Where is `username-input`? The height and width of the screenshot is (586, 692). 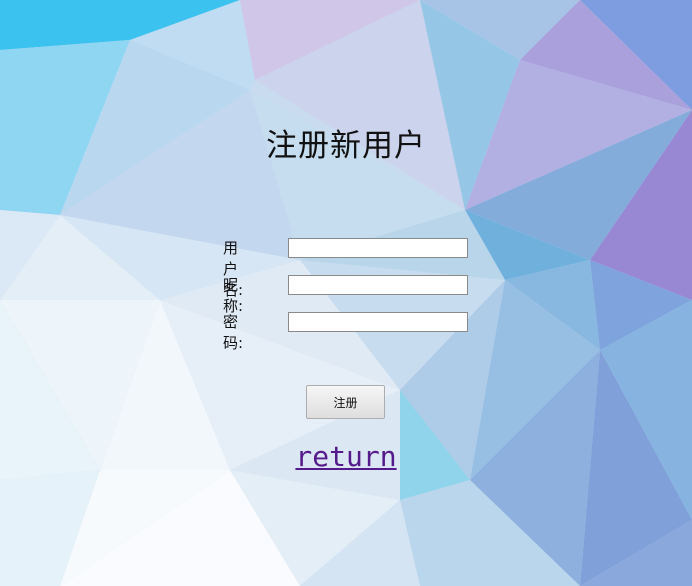 username-input is located at coordinates (378, 248).